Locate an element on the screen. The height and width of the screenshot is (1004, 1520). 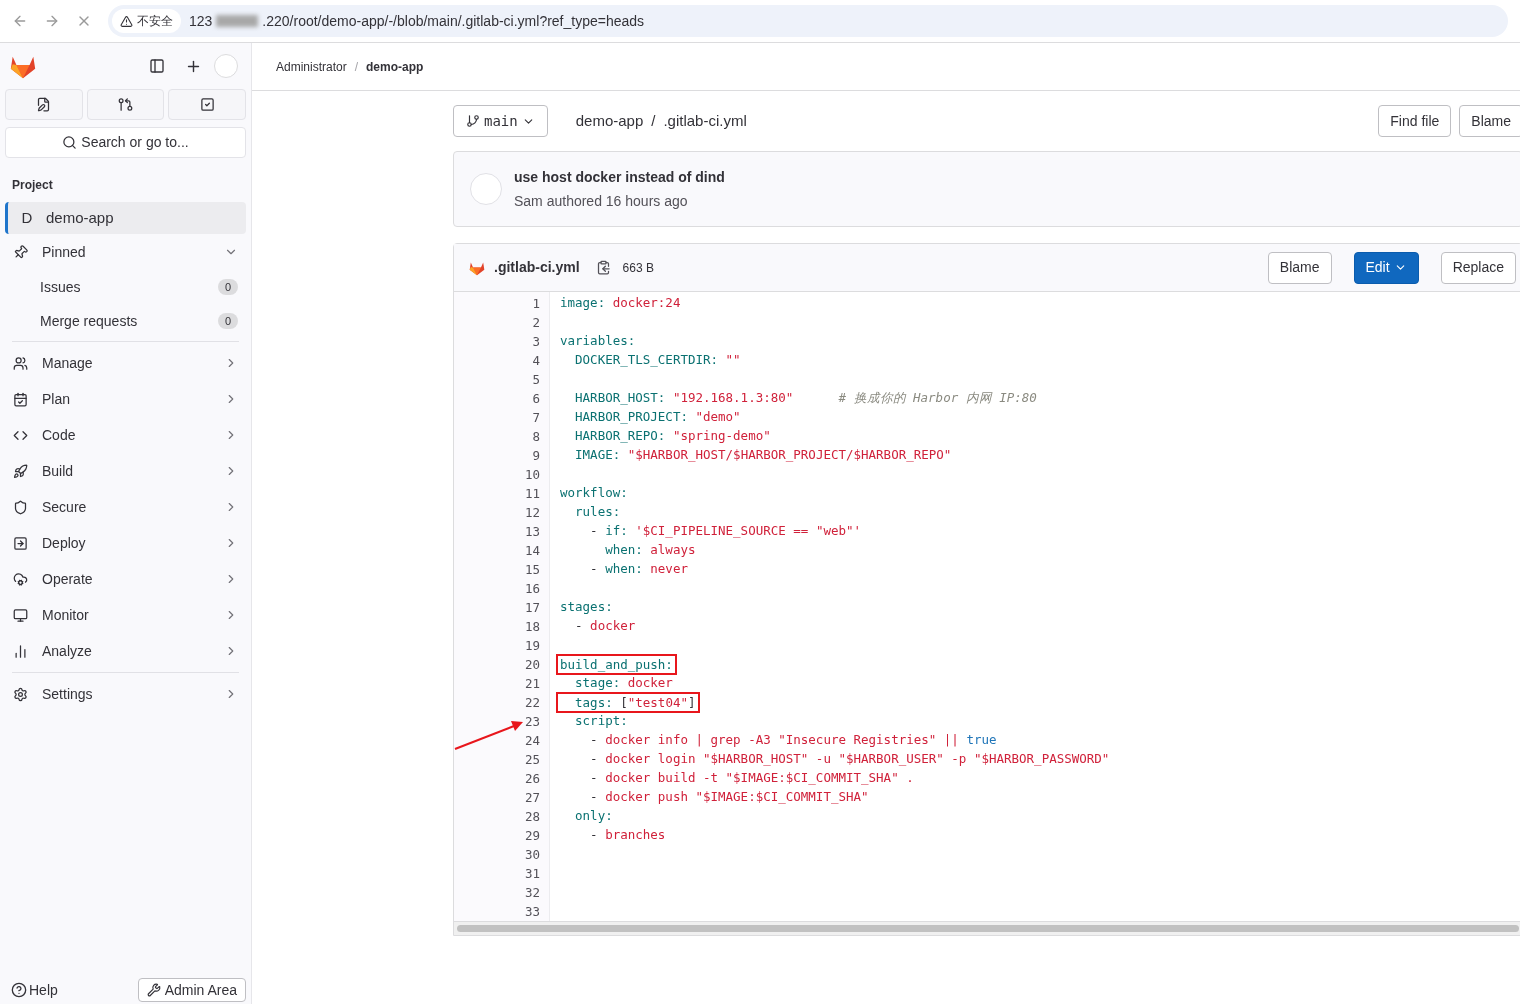
code-line: - docker login "$HARBOR_HOST" -u "$HARBOR_USER" -p "$HARBOR_PASSWORD" is located at coordinates (849, 759).